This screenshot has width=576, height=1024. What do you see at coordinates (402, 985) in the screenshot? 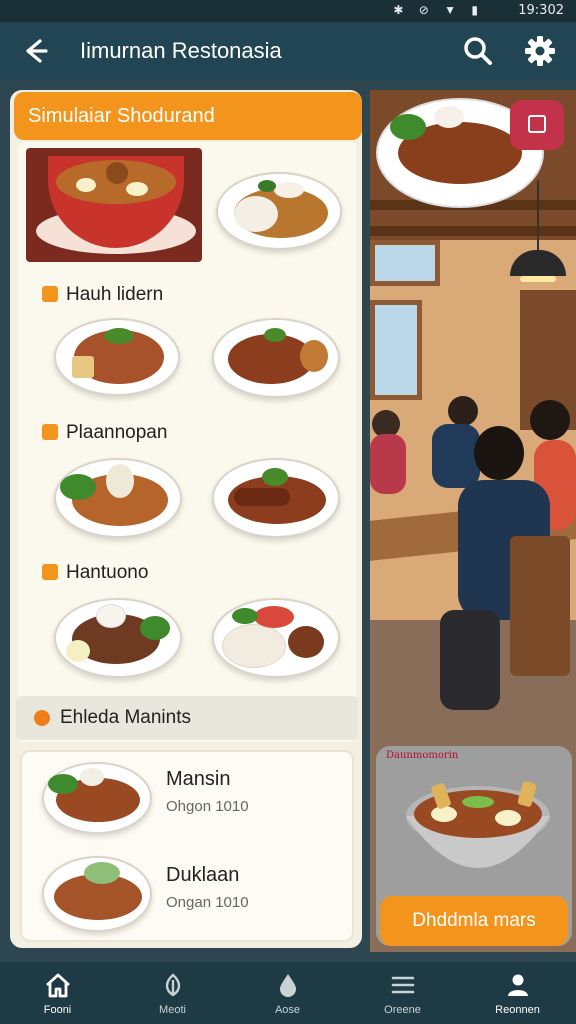
I see `menu-icon` at bounding box center [402, 985].